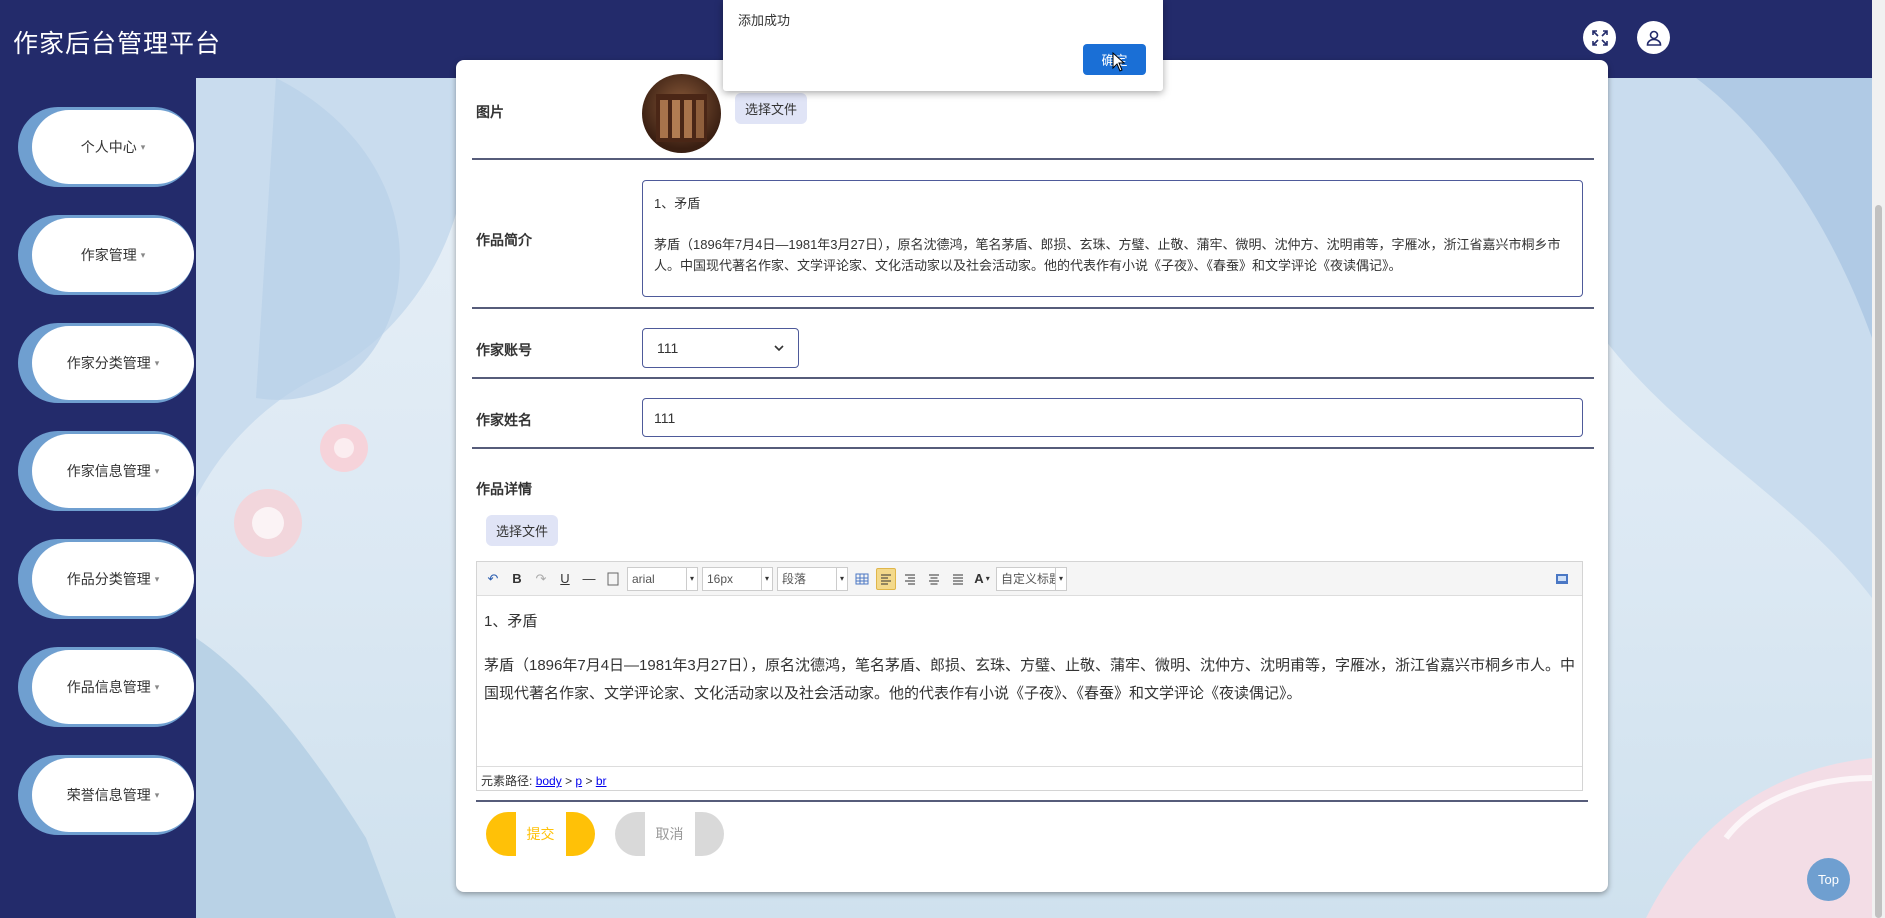 The height and width of the screenshot is (918, 1885). What do you see at coordinates (1029, 778) in the screenshot?
I see `editor-statusbar: 元素路径: body > p > br` at bounding box center [1029, 778].